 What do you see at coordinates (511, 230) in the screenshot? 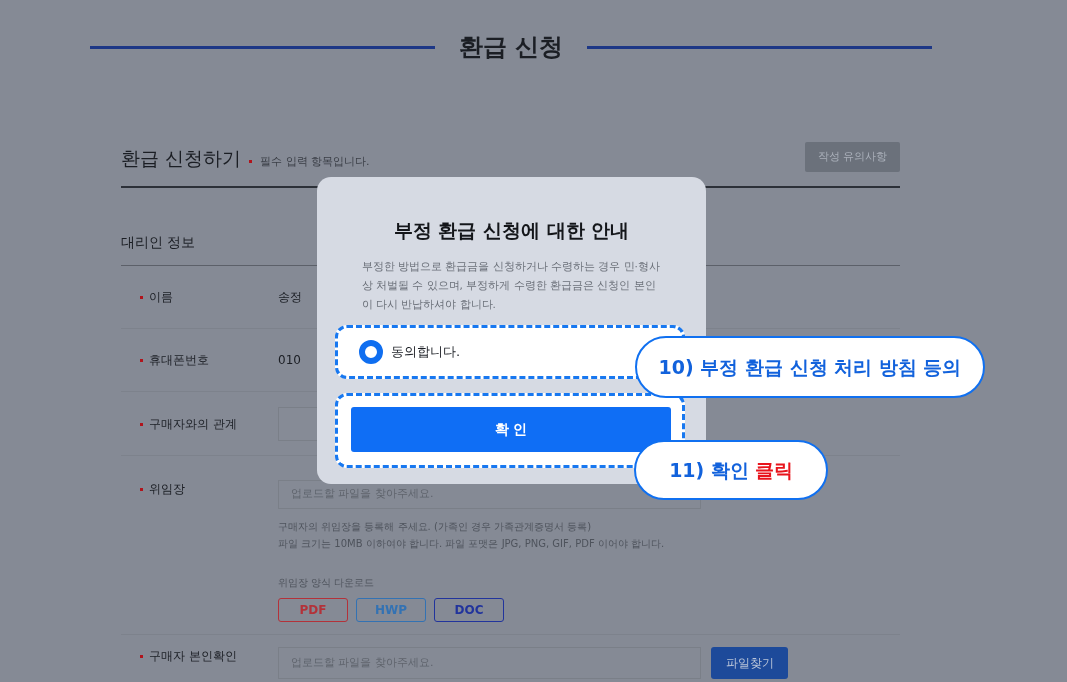
I see `dialog-title: 부정 환급 신청에 대한 안내` at bounding box center [511, 230].